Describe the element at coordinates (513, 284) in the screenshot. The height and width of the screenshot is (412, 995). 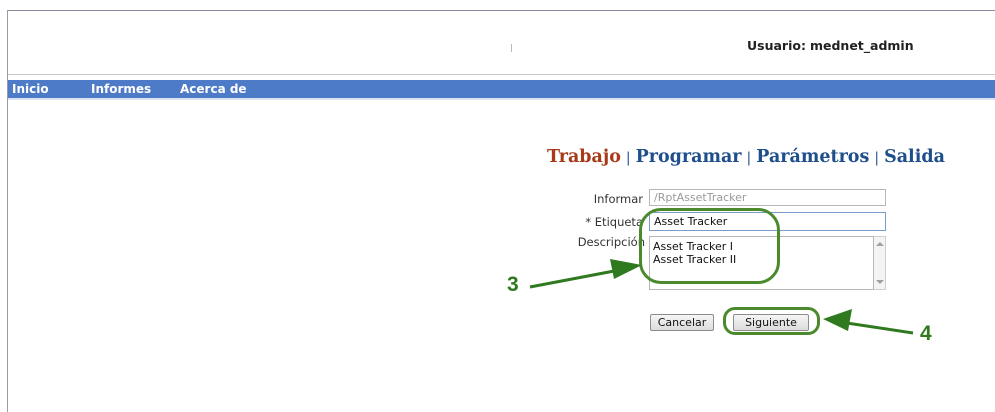
I see `callout-number-3: 3` at that location.